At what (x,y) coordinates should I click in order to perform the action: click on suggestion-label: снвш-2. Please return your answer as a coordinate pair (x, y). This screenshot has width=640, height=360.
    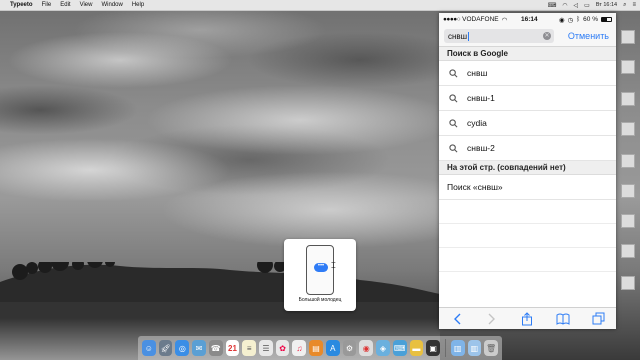
    Looking at the image, I should click on (481, 148).